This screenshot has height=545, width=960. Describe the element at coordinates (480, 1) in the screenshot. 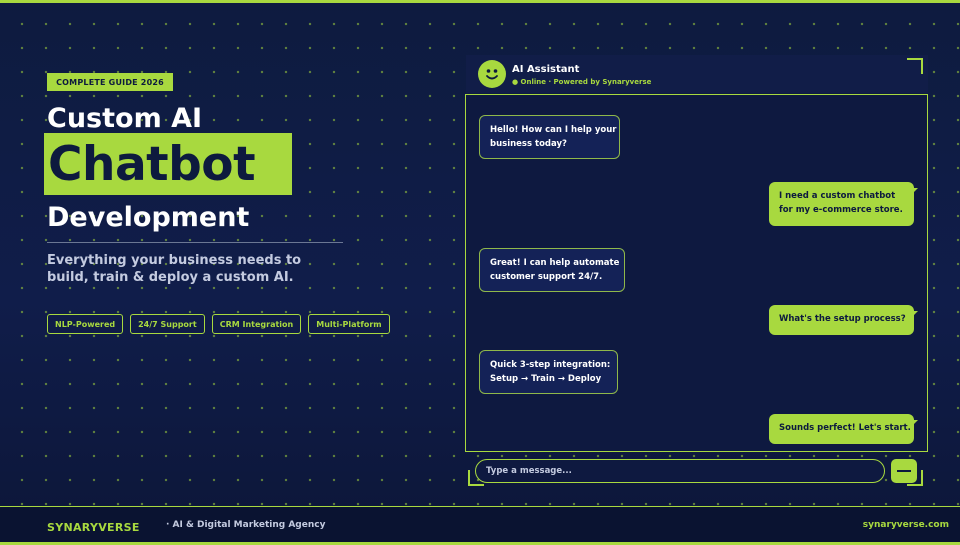

I see `top-accent-line` at that location.